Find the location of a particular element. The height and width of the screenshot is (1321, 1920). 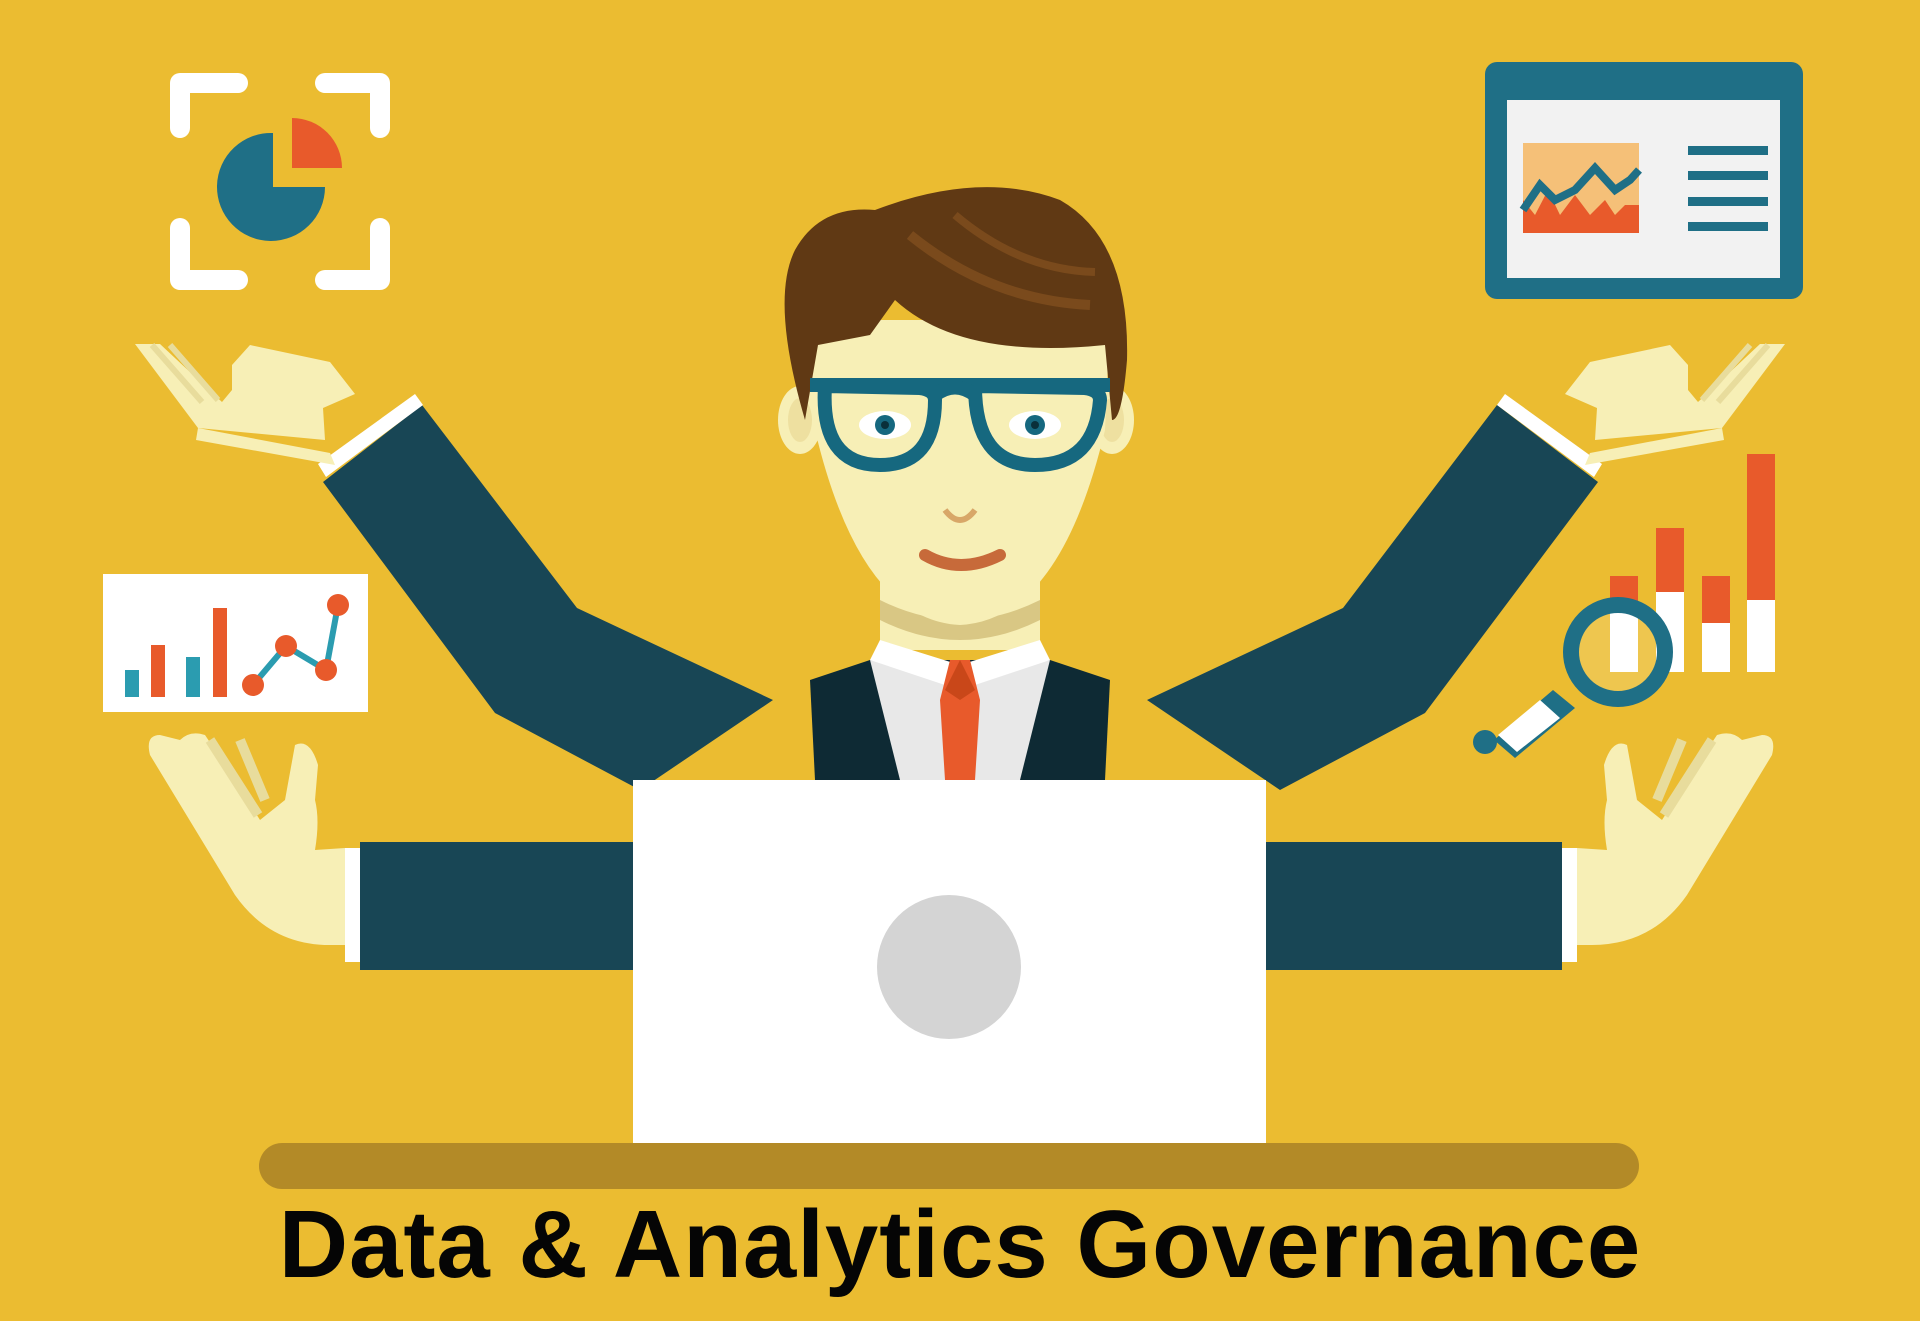

lower-right-hand is located at coordinates (1675, 839).